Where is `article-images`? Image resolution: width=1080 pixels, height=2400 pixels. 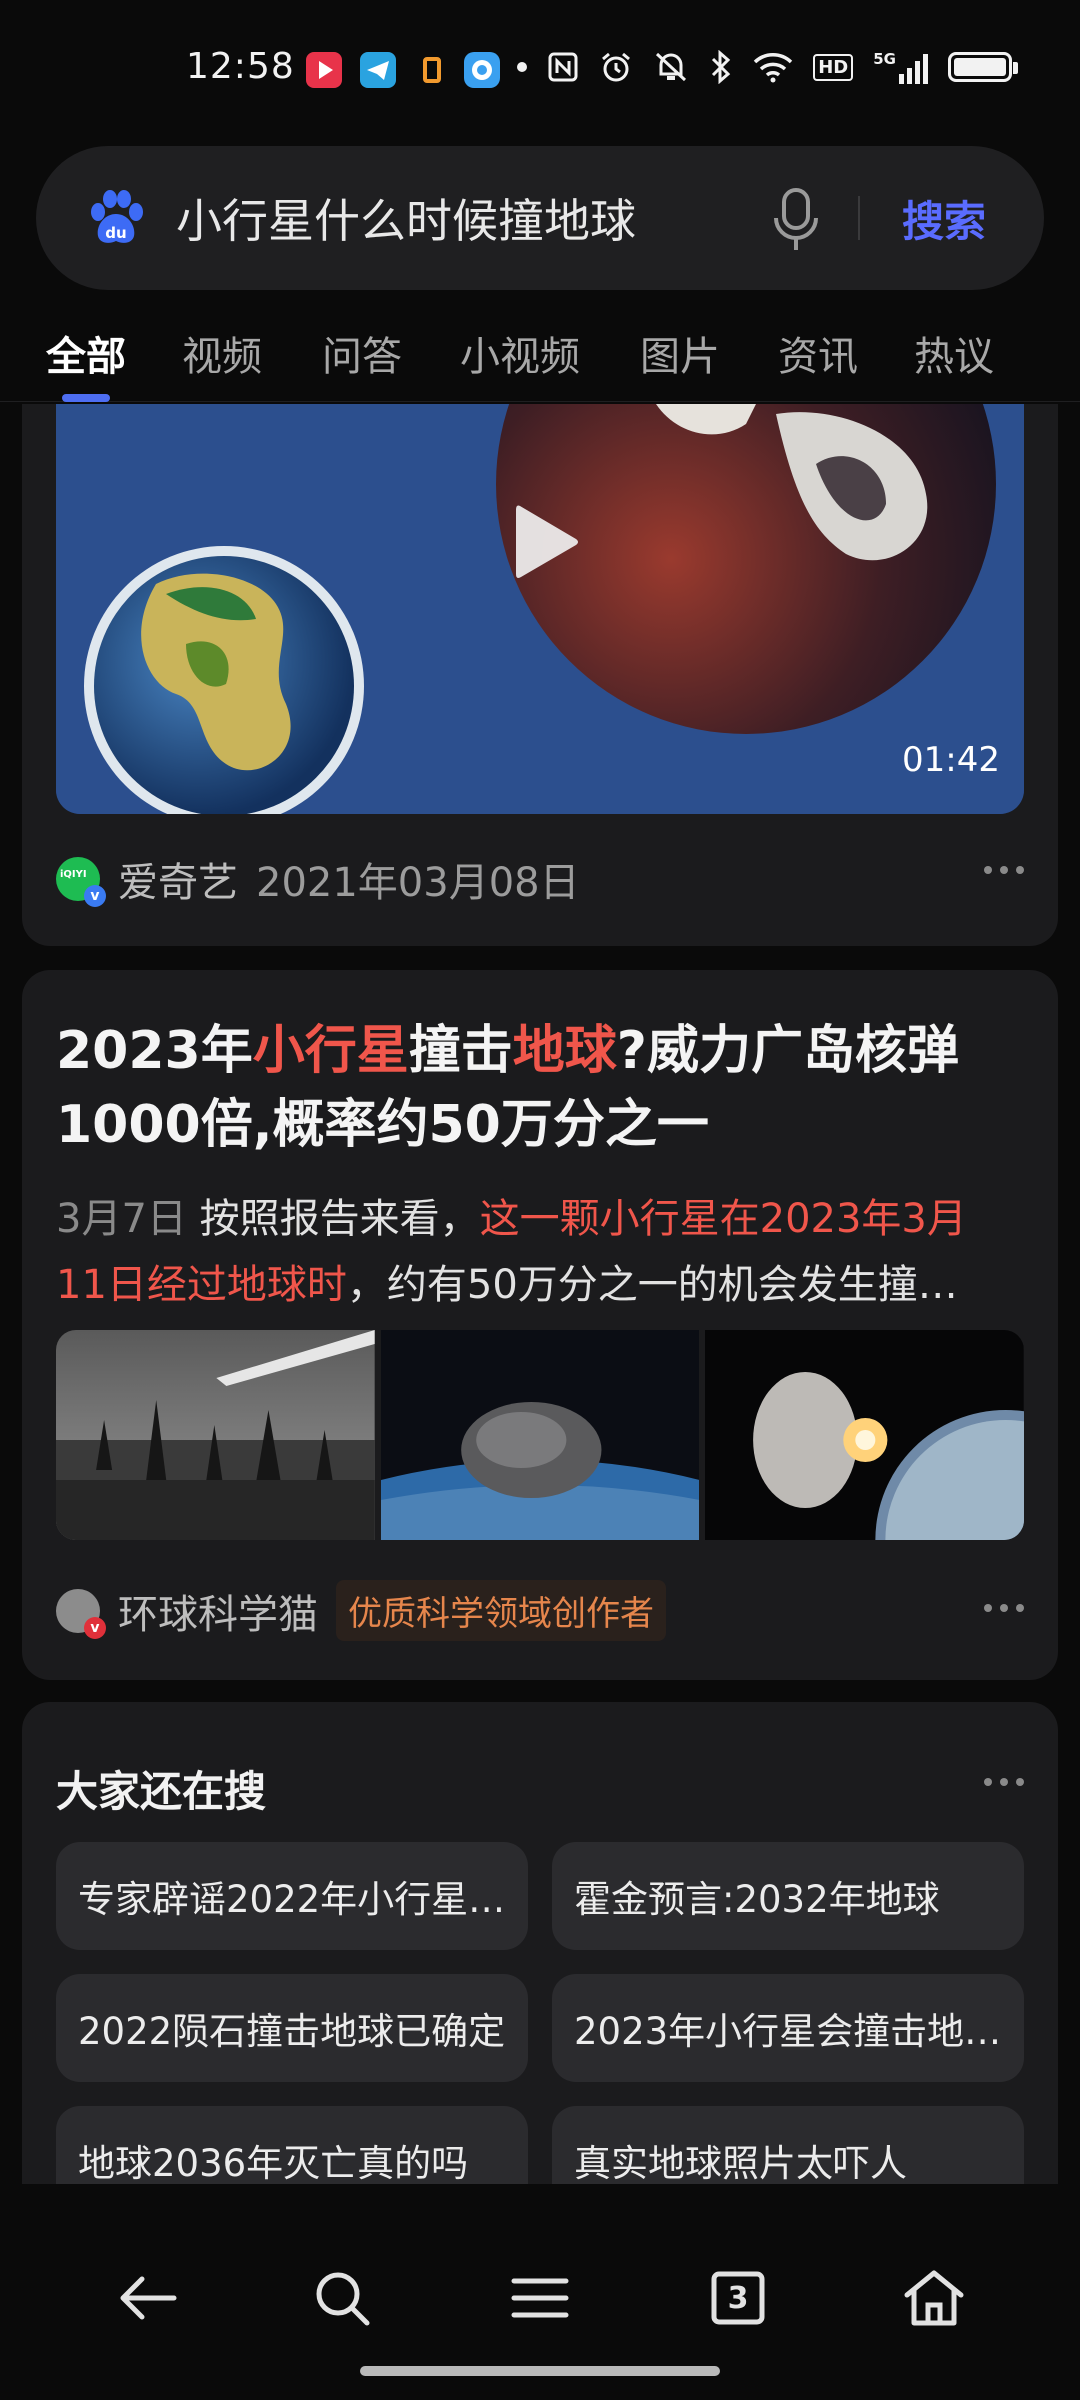 article-images is located at coordinates (540, 1435).